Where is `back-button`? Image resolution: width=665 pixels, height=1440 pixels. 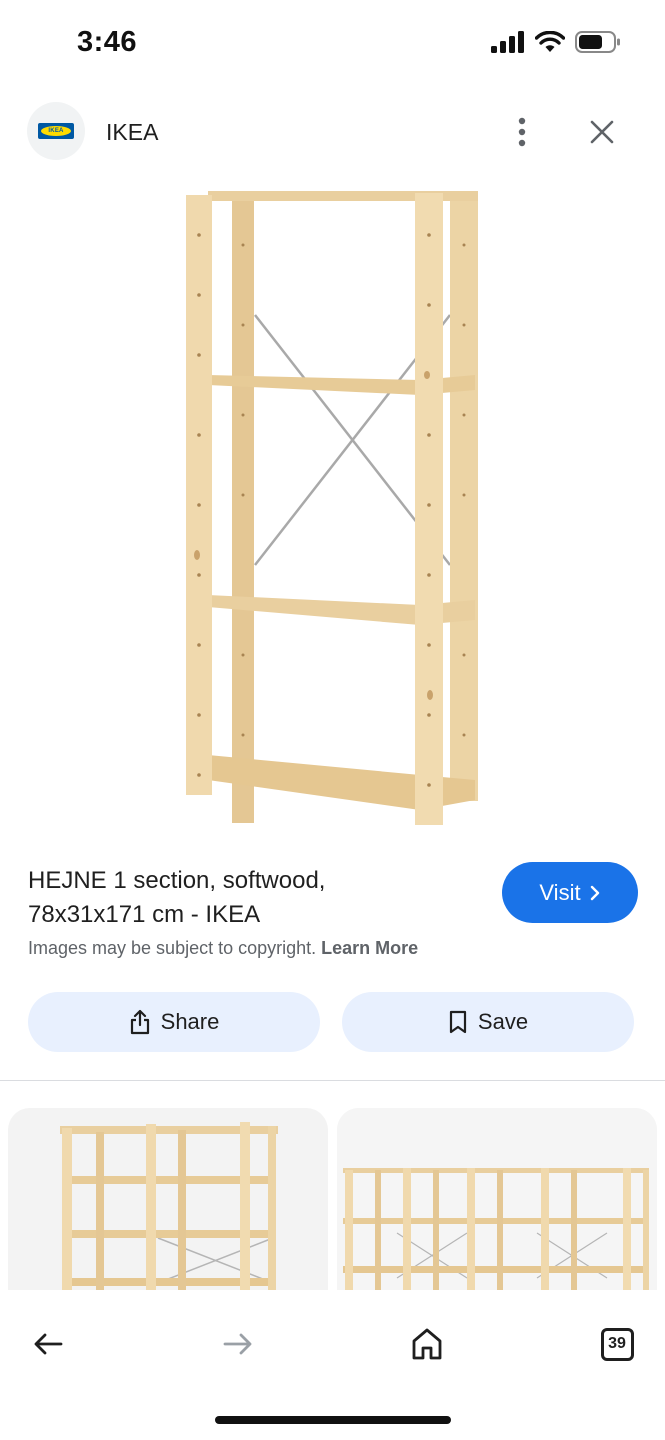 back-button is located at coordinates (48, 1344).